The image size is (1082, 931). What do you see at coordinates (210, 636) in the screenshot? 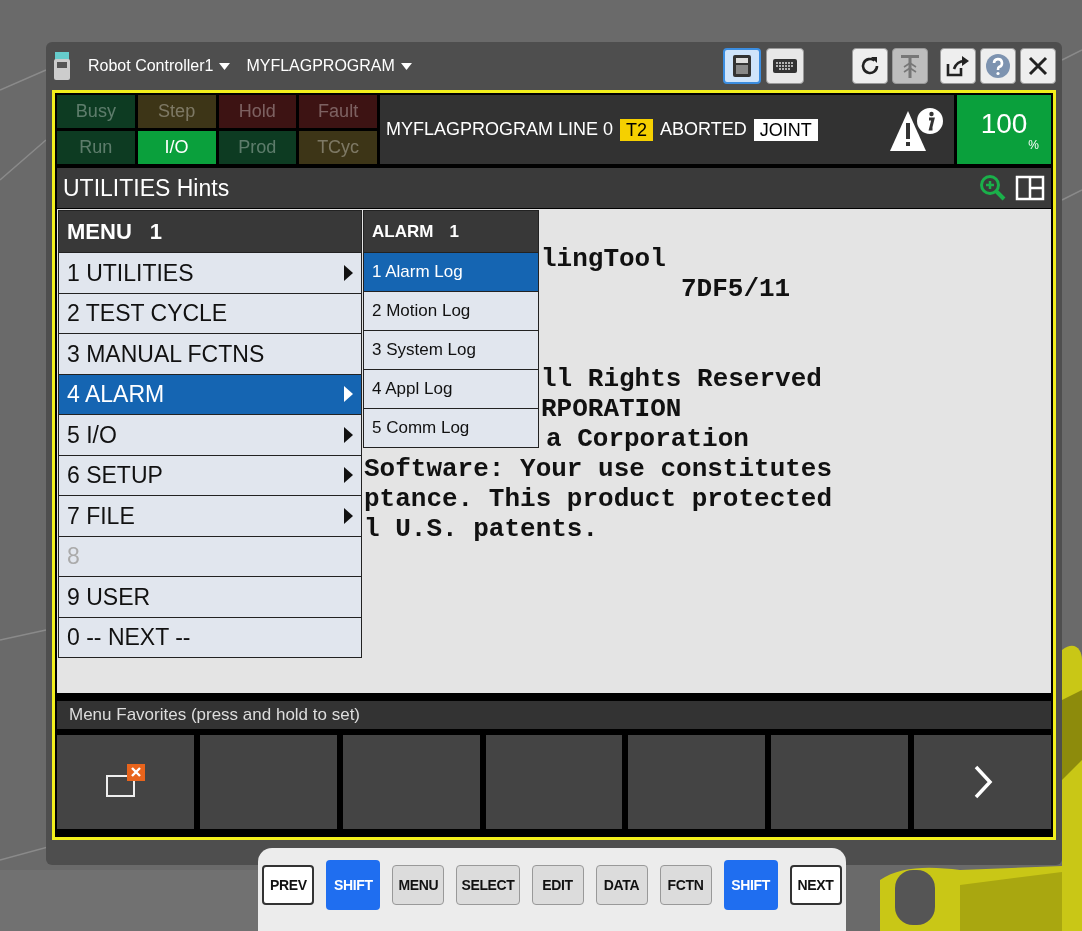
I see `menu-item: 0 -- NEXT --` at bounding box center [210, 636].